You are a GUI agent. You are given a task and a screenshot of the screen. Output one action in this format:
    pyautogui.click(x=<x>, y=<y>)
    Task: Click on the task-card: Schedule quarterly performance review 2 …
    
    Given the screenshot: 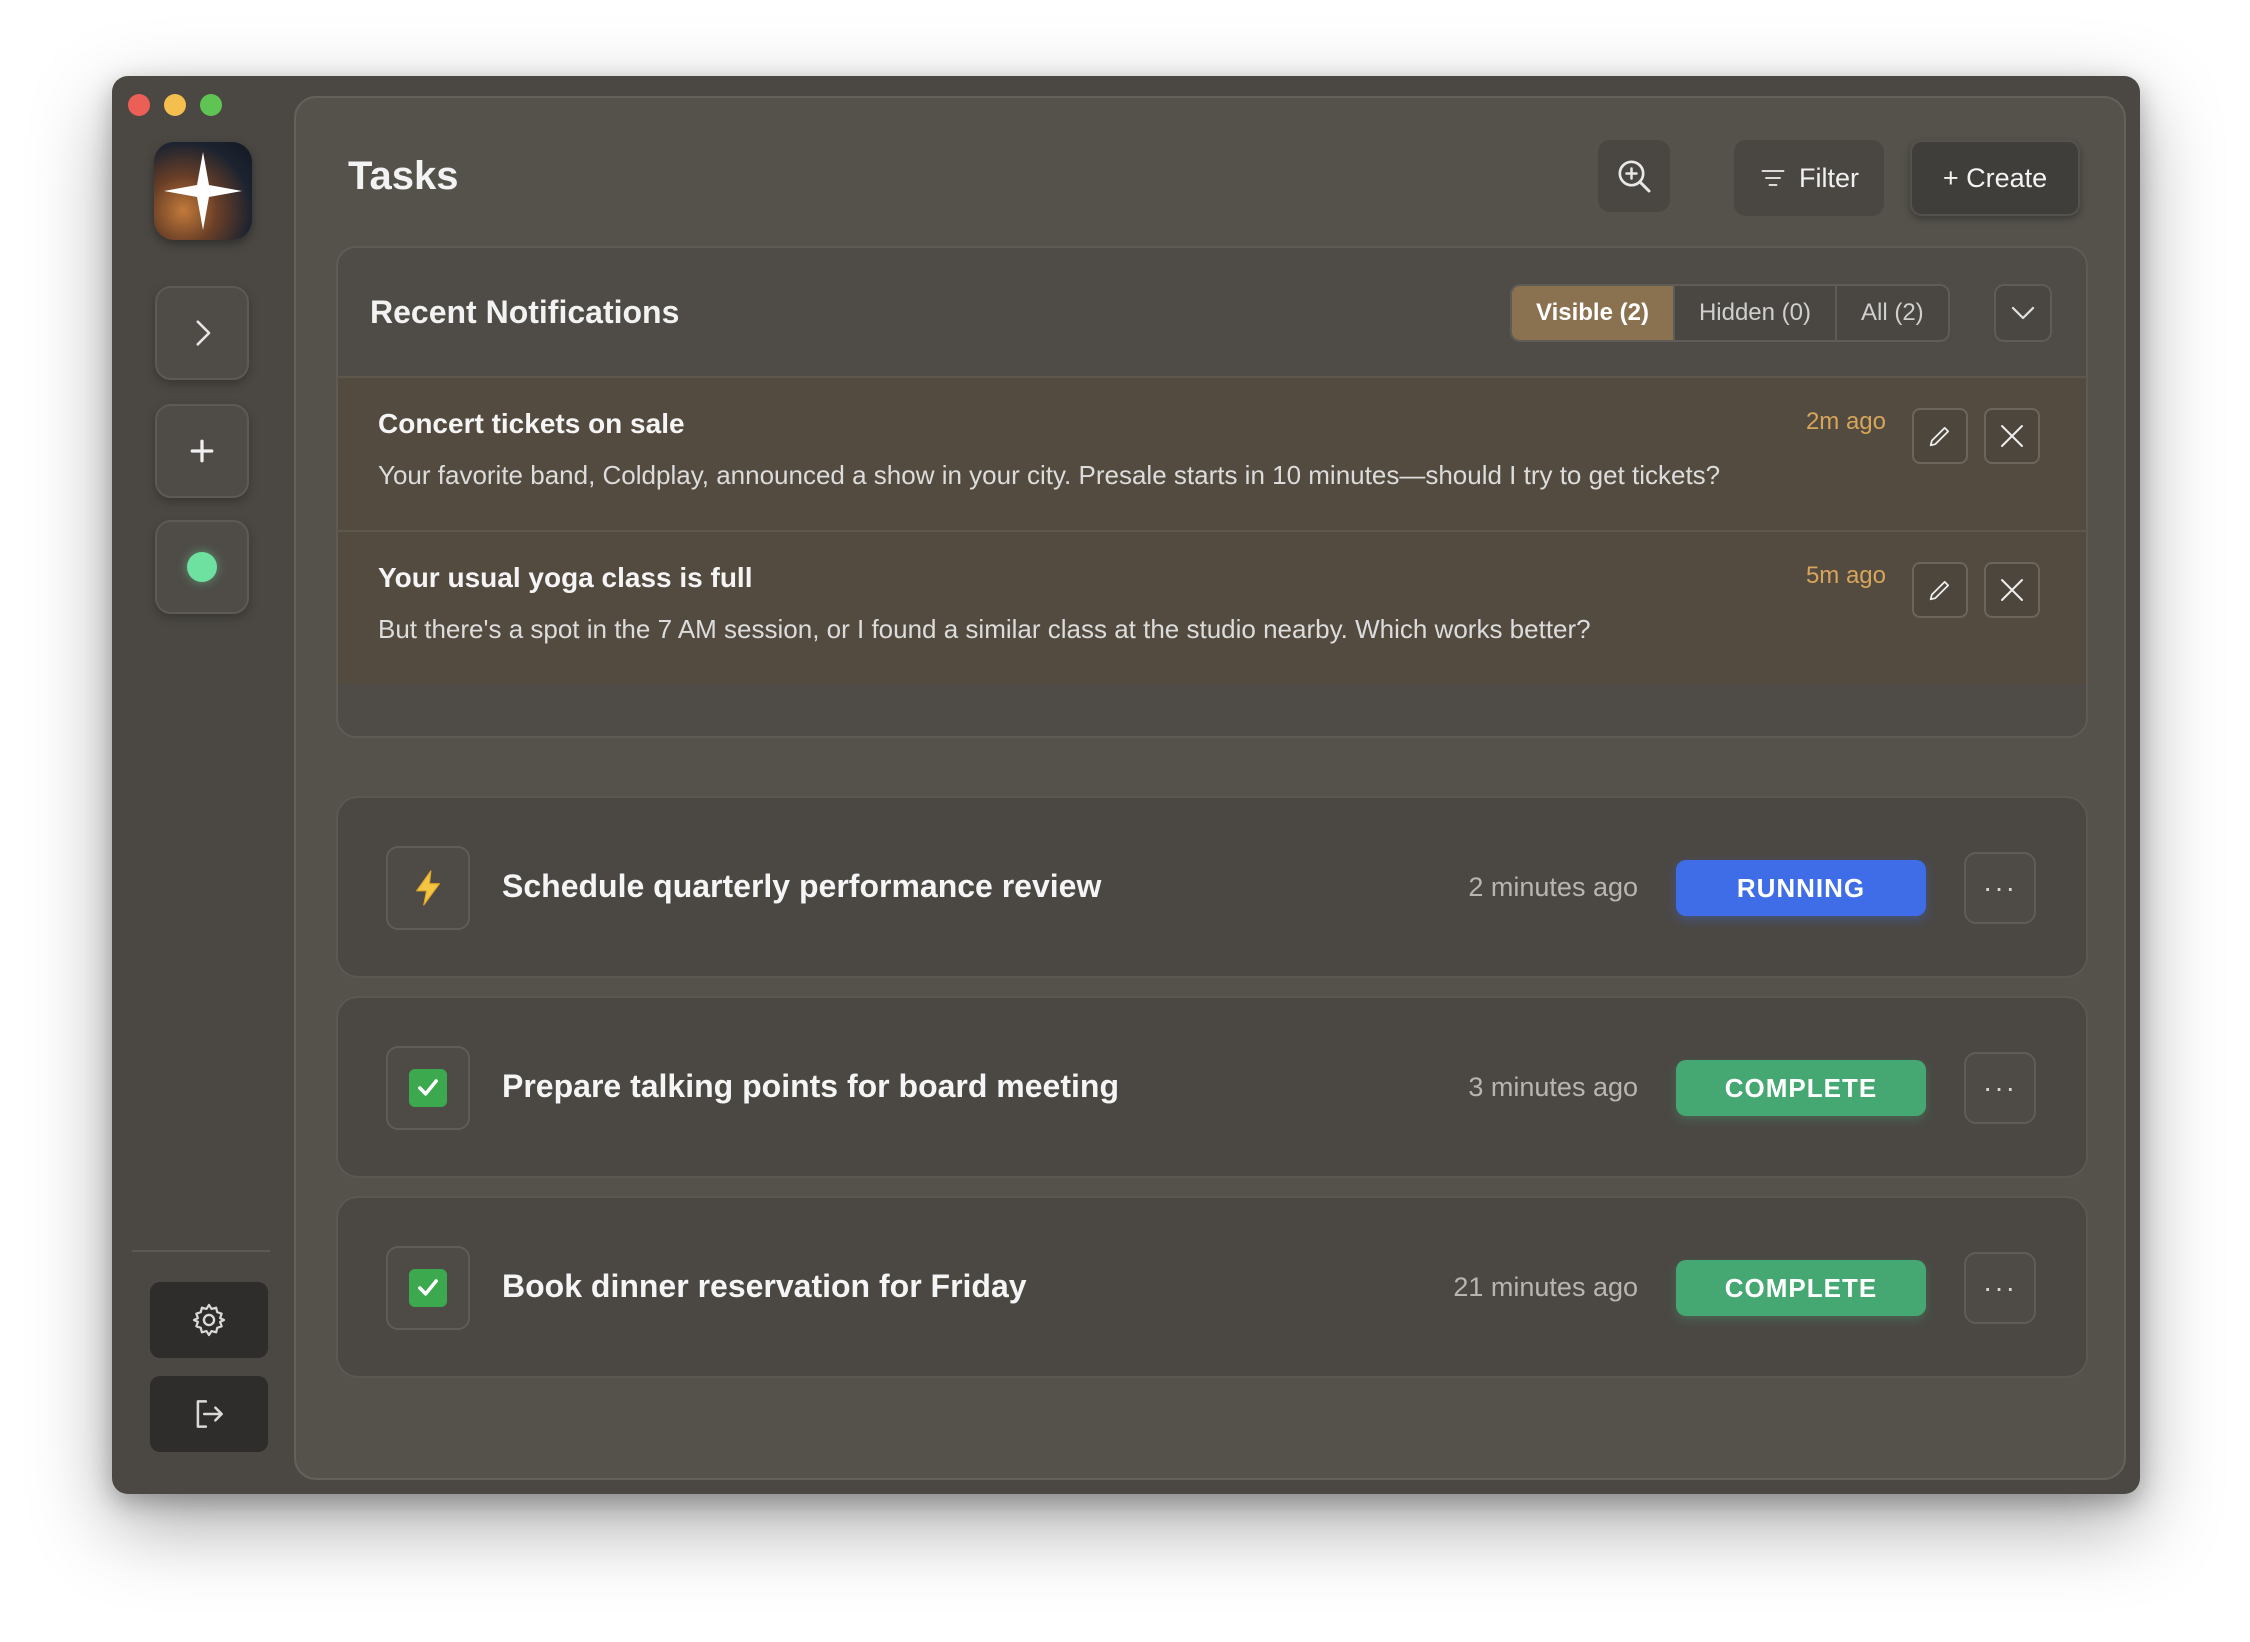 What is the action you would take?
    pyautogui.click(x=1212, y=887)
    